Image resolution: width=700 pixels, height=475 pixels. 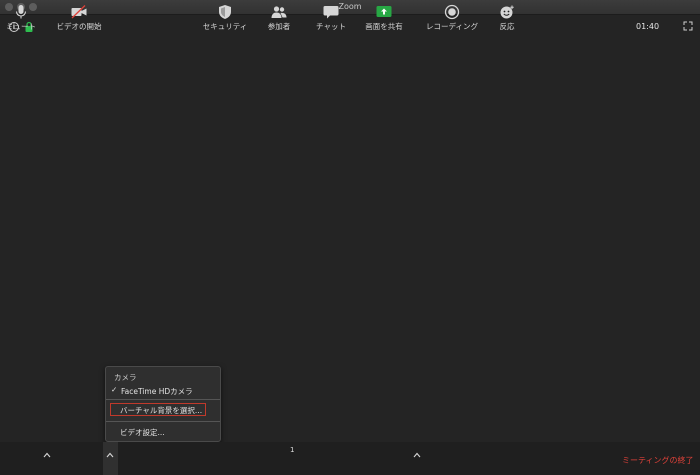 I want to click on start-video-button: ビデオの開始, so click(x=79, y=16).